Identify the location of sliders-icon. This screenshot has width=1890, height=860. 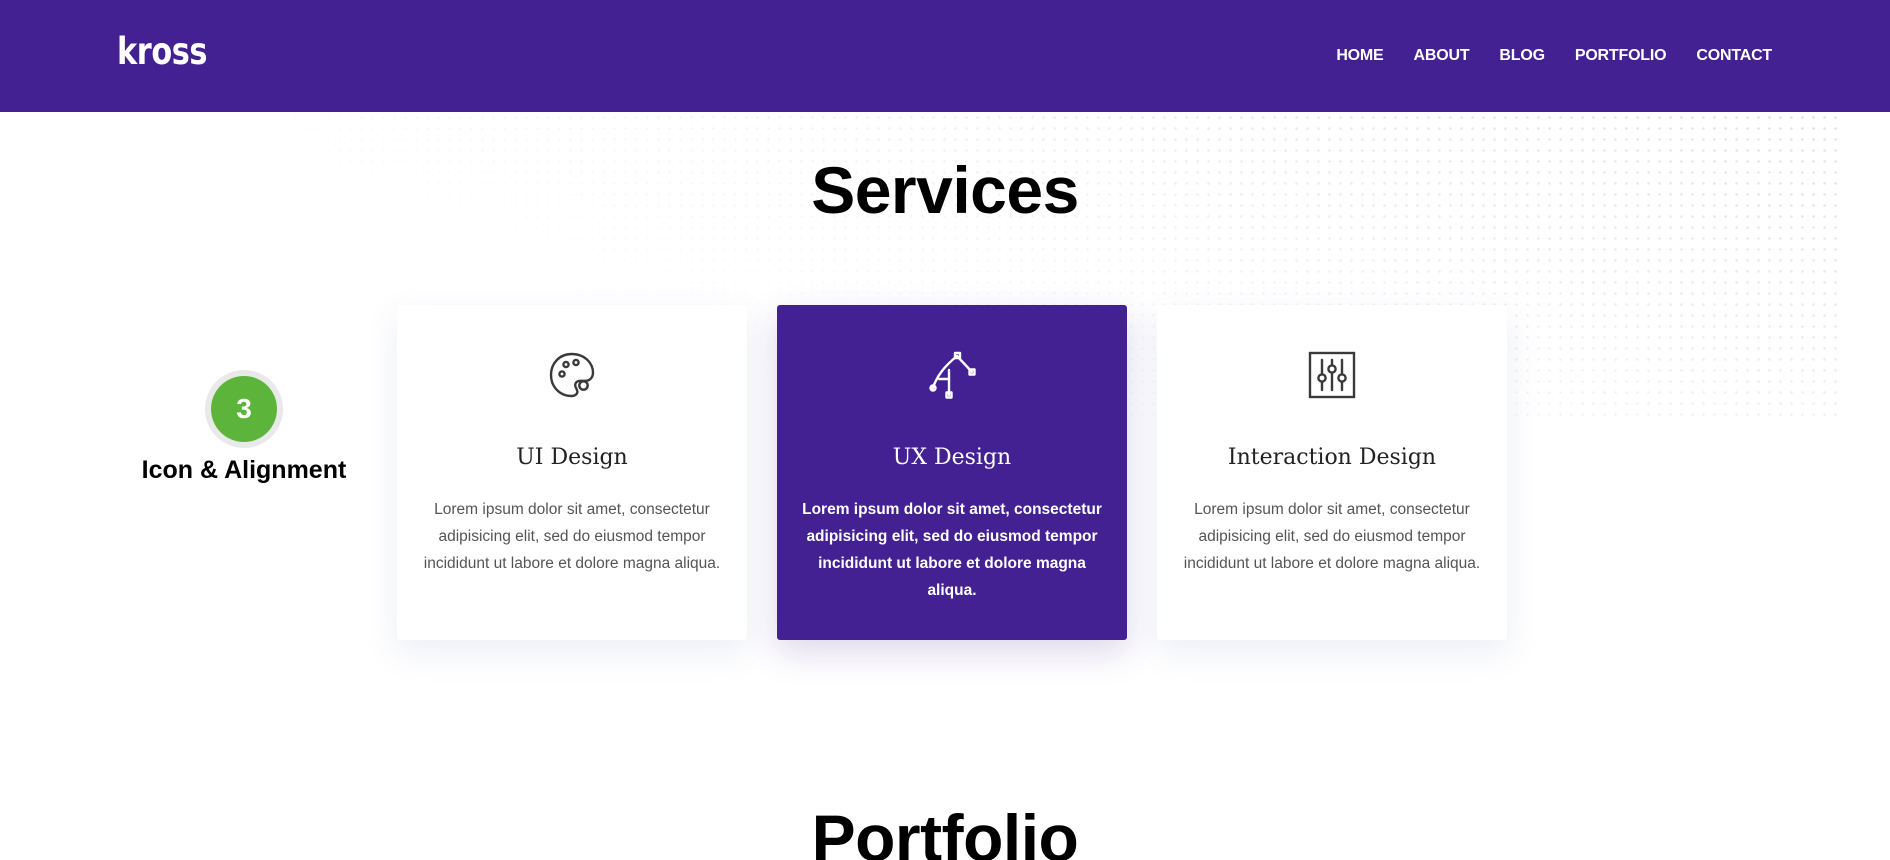
(1332, 375).